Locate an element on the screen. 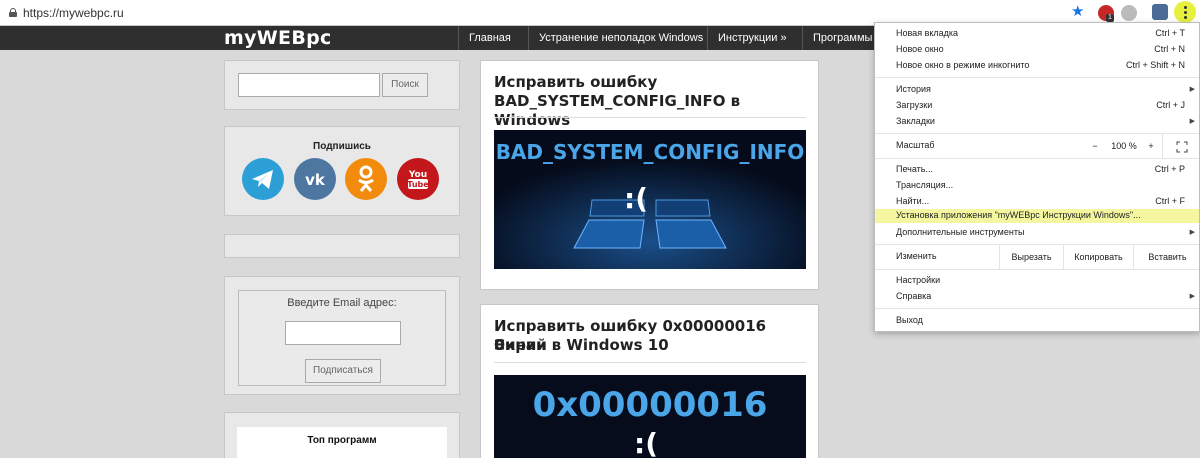 This screenshot has height=458, width=1200. image-caption: BAD_SYSTEM_CONFIG_INFO is located at coordinates (650, 152).